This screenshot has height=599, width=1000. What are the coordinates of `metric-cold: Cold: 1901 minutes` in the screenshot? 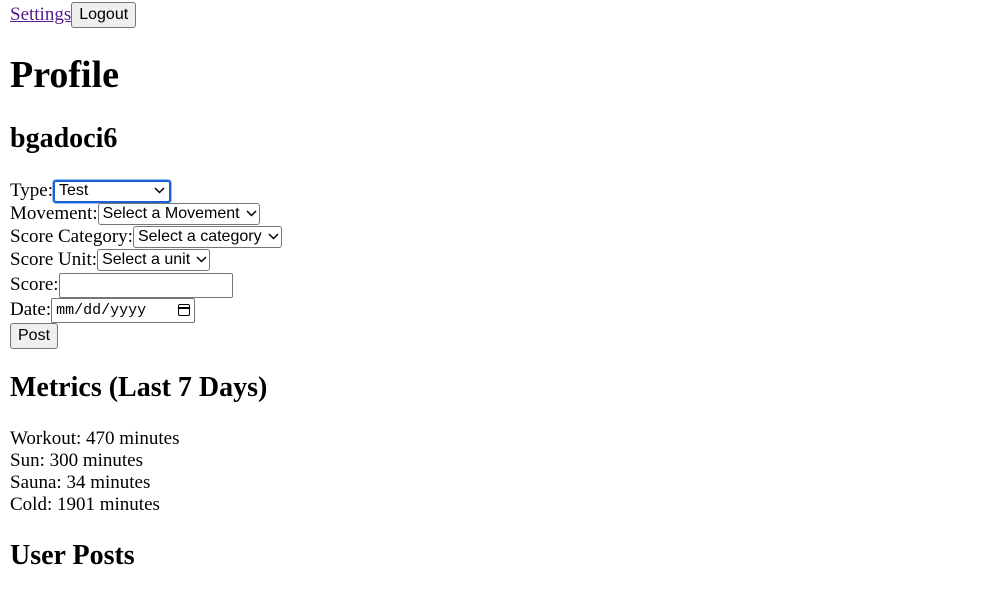 It's located at (85, 504).